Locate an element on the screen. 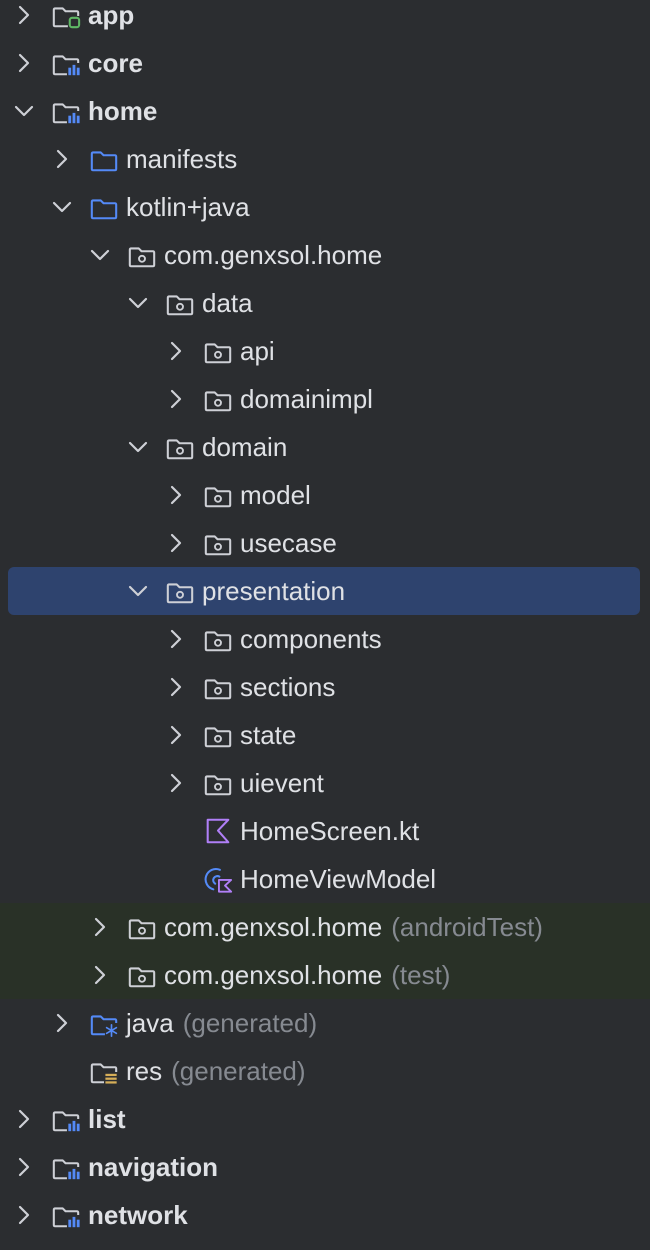 The width and height of the screenshot is (650, 1250). tree-row-navigation: navigation is located at coordinates (325, 1167).